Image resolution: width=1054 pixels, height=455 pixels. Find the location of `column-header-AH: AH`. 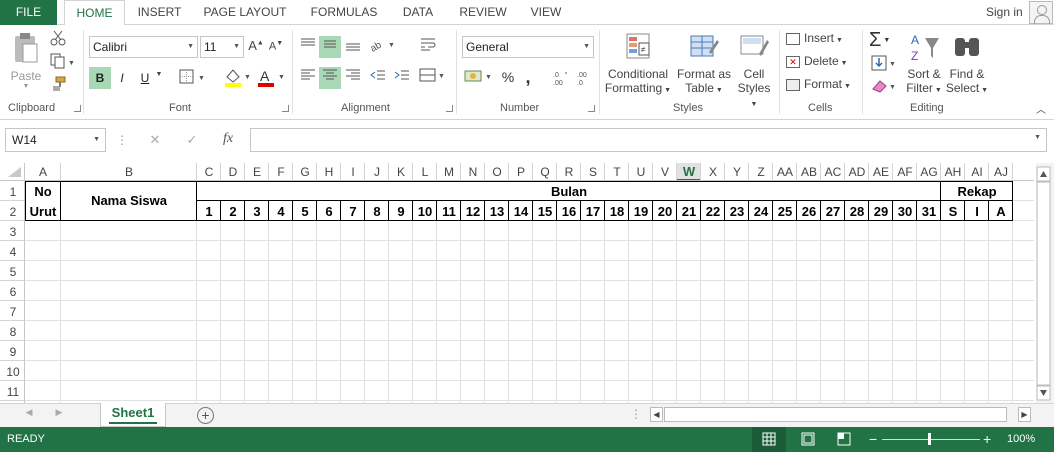

column-header-AH: AH is located at coordinates (953, 172).